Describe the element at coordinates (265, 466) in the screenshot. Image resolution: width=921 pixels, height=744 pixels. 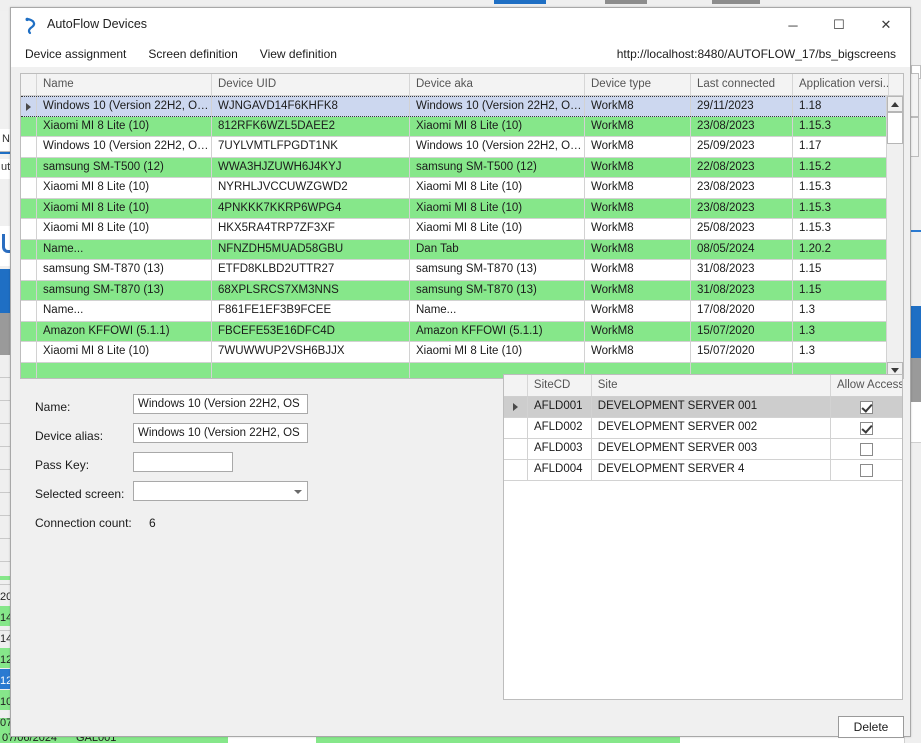
I see `form-row-pass-key: Pass Key:` at that location.